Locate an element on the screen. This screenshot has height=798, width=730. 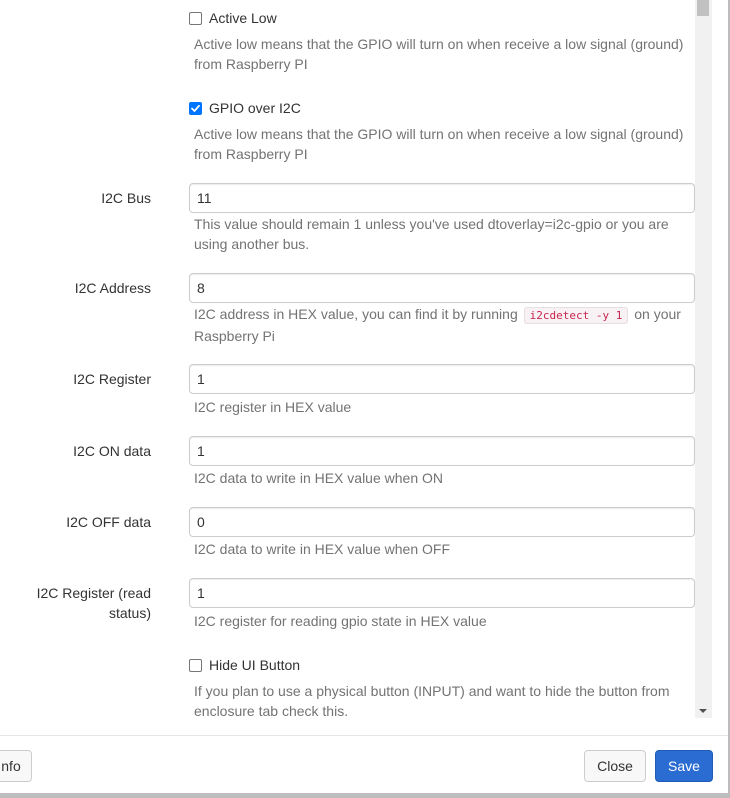
i2c-on-data-help: I2C data to write in HEX value when ON is located at coordinates (319, 478).